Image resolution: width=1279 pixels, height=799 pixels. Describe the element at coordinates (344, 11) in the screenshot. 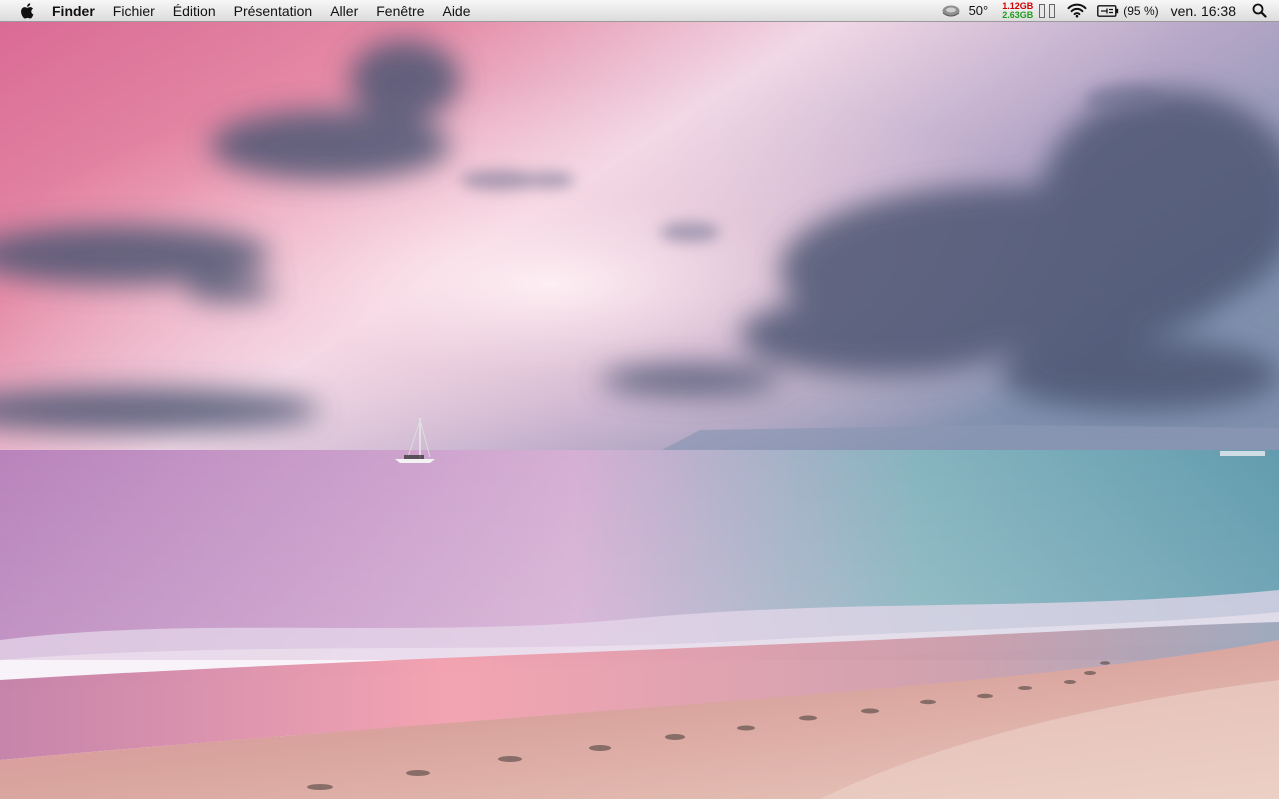

I see `menu-aller: Aller` at that location.